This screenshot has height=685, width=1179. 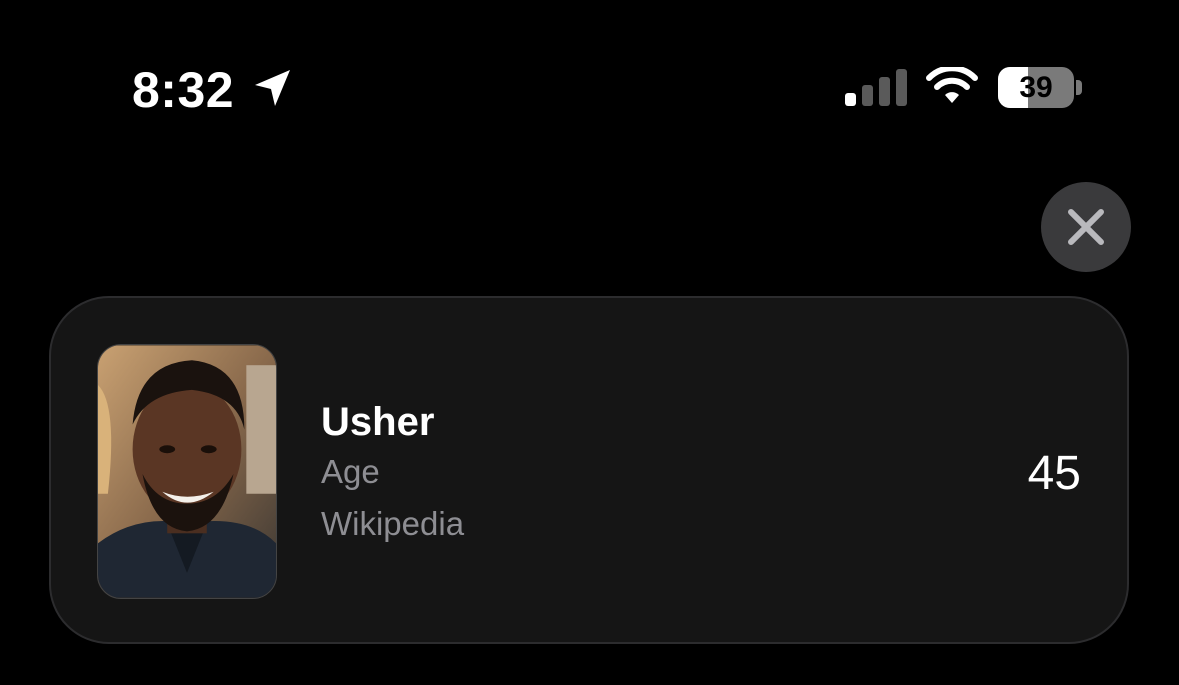 I want to click on battery-nub, so click(x=1079, y=87).